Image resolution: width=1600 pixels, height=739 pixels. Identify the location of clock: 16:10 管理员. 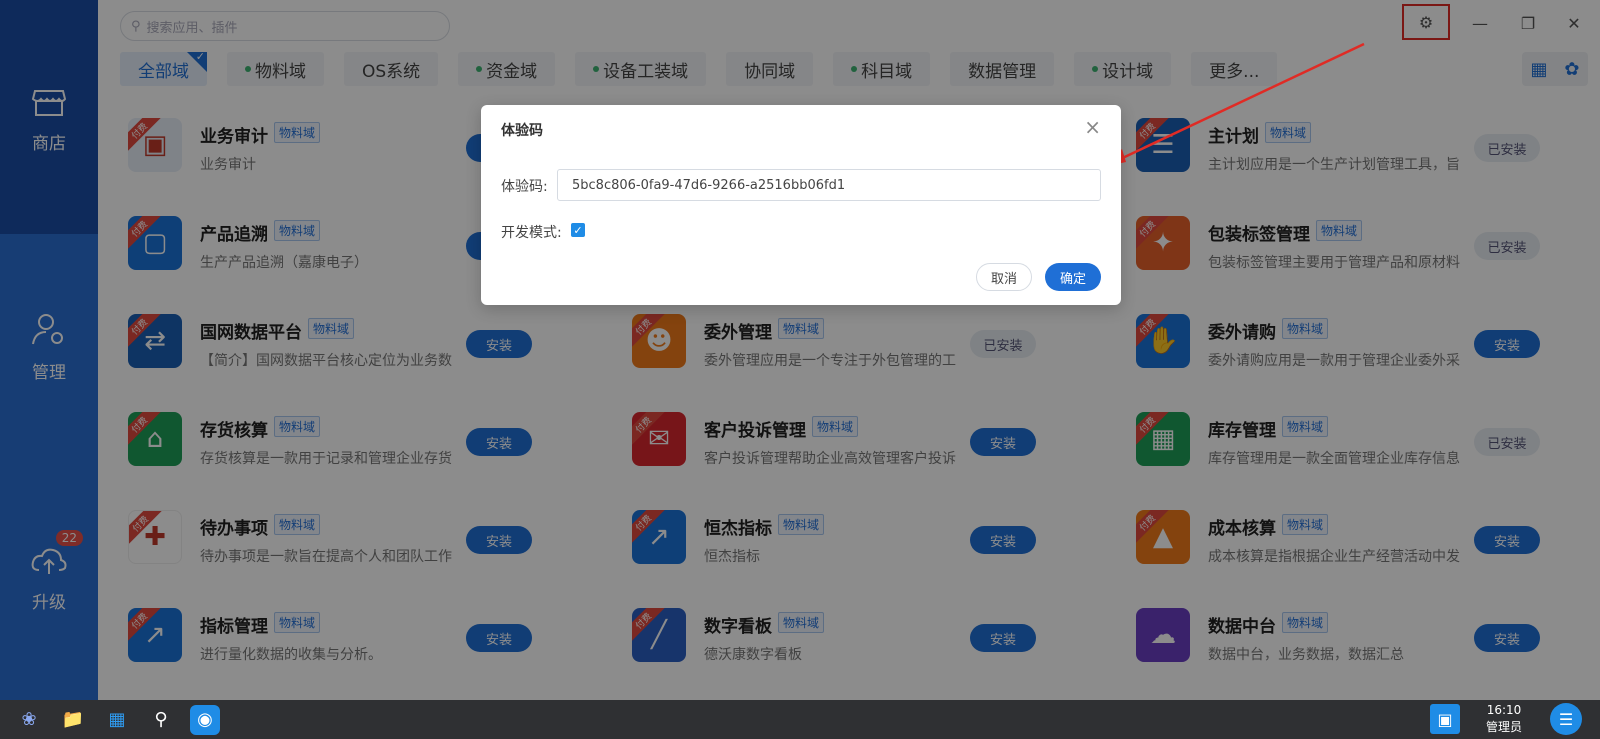
(1504, 719).